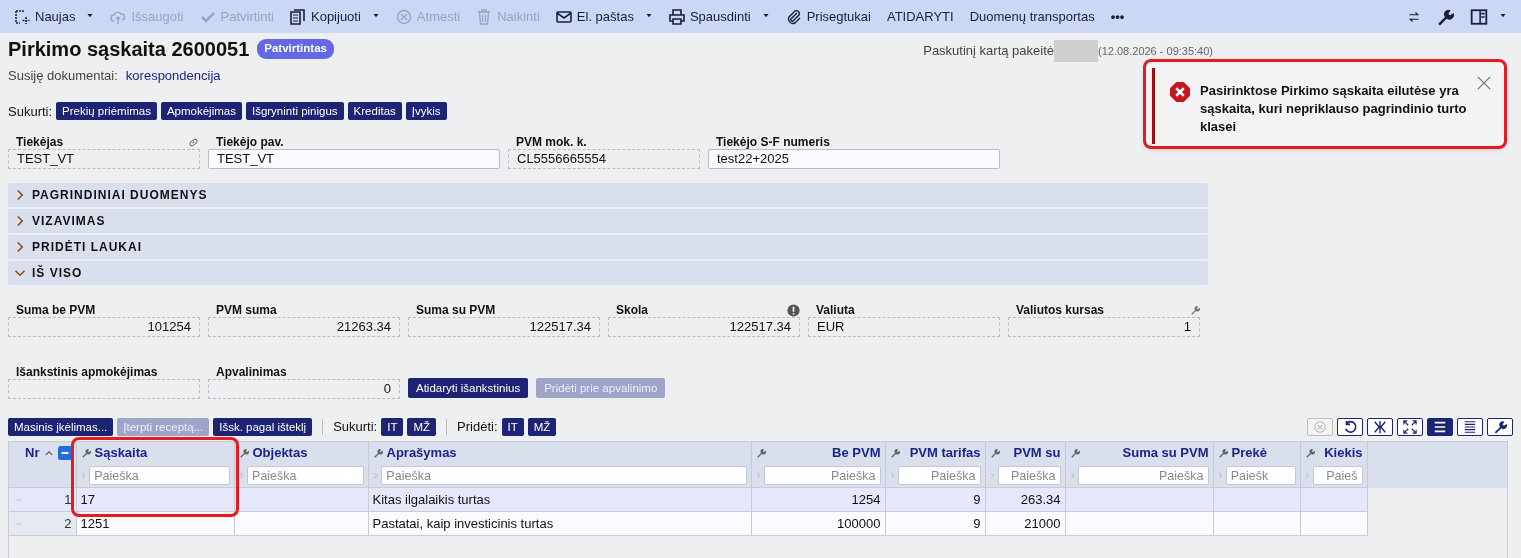 The width and height of the screenshot is (1521, 558). I want to click on section-header: PAGRINDINIAI DUOMENYS, so click(608, 195).